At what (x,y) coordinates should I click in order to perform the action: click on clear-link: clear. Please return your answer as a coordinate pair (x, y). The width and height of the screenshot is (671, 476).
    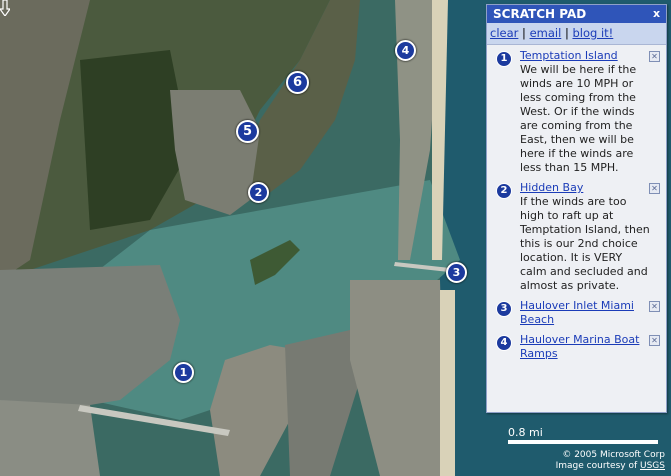
    Looking at the image, I should click on (504, 33).